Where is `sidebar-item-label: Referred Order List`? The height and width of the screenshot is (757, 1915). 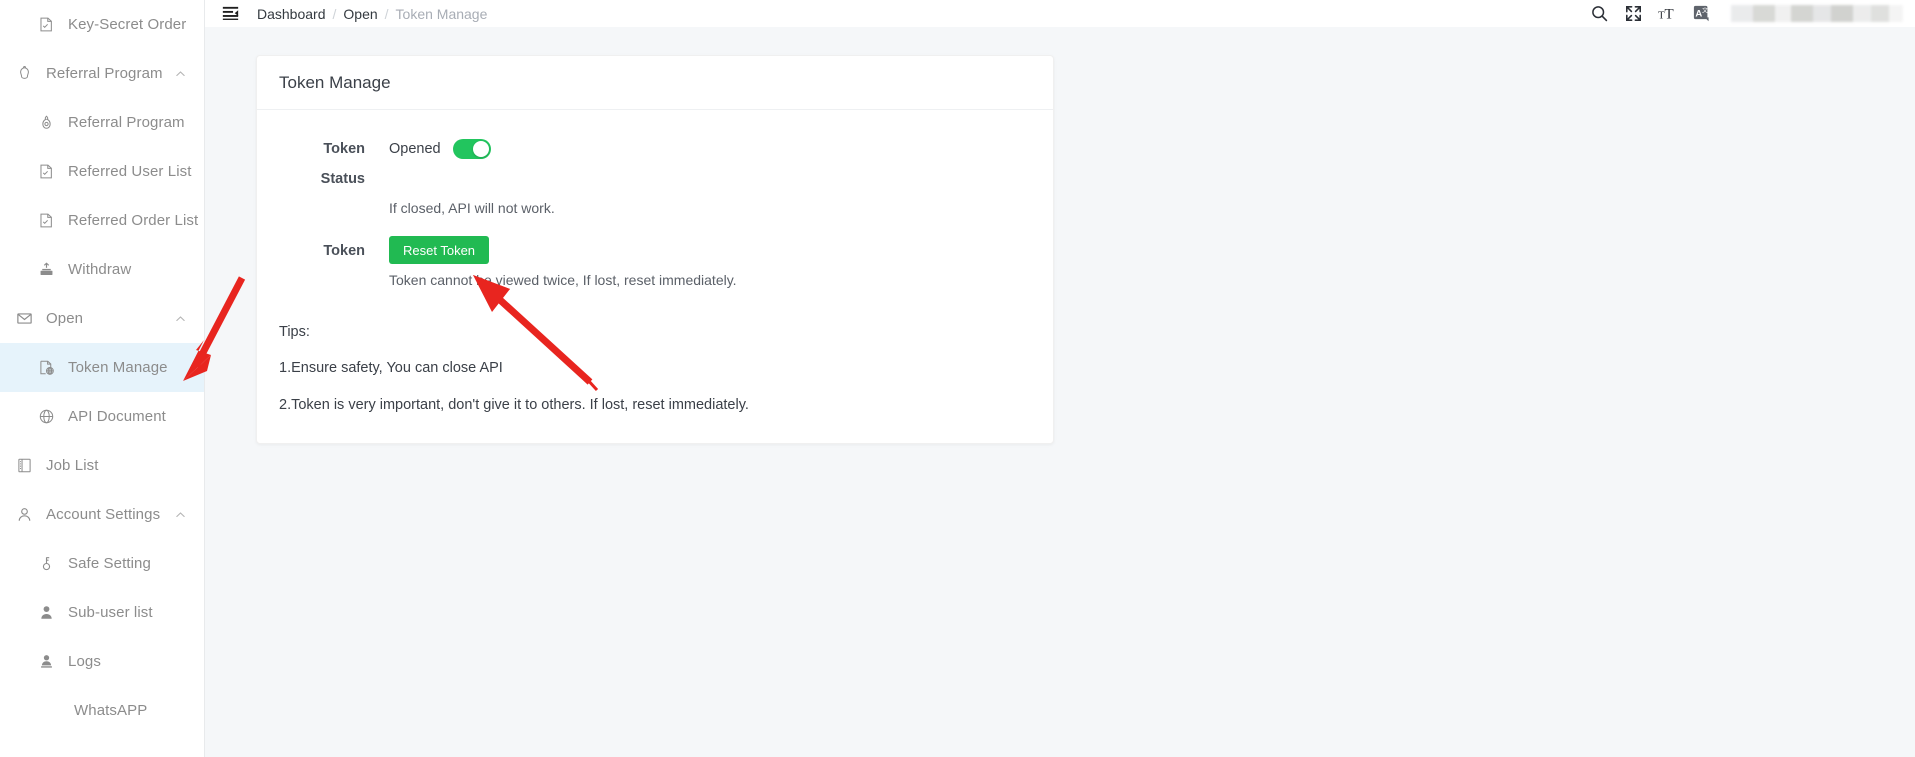 sidebar-item-label: Referred Order List is located at coordinates (133, 220).